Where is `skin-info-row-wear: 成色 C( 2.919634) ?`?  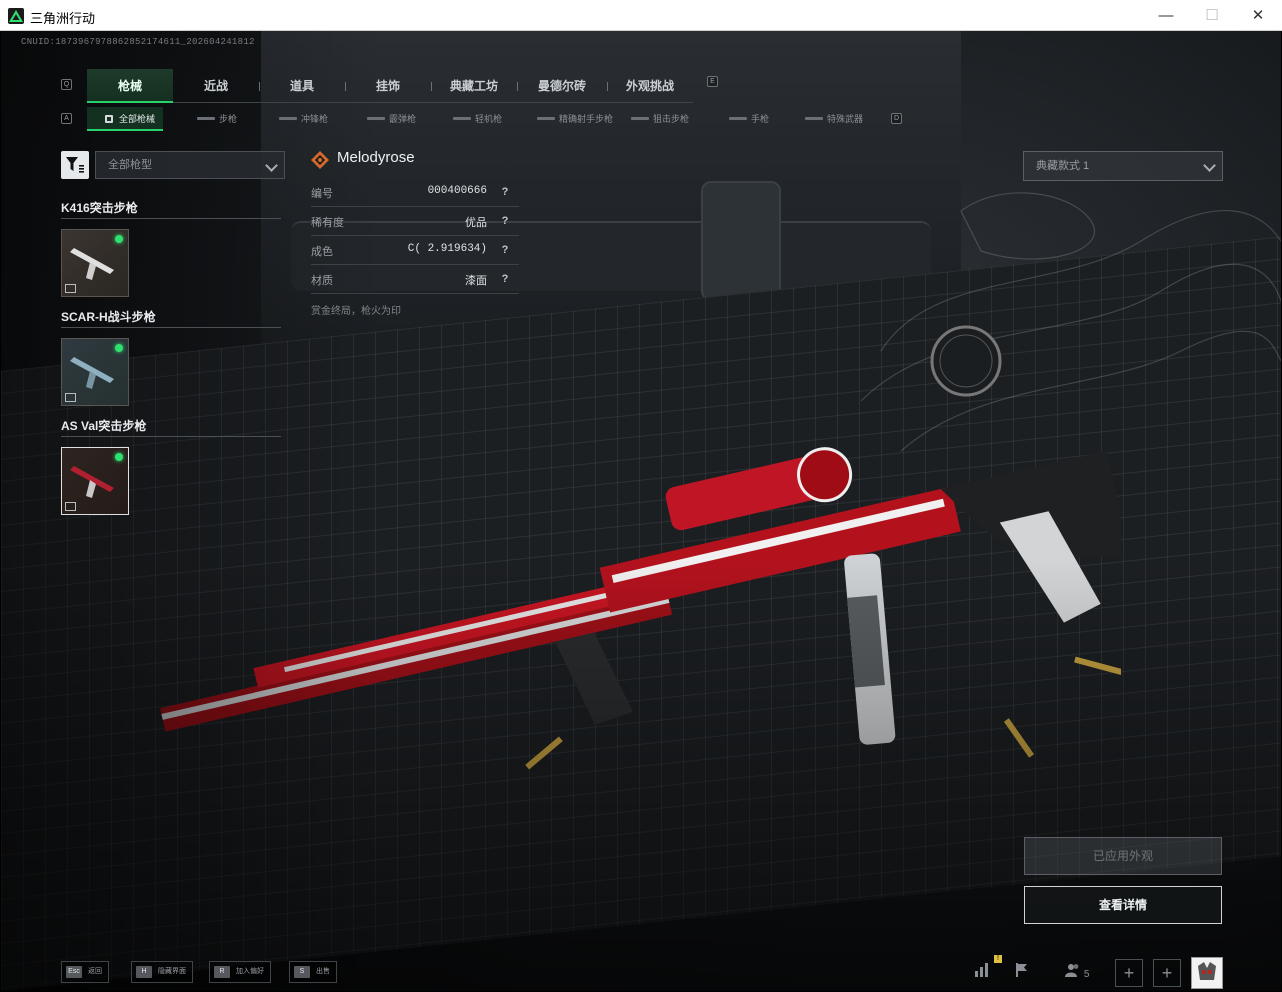
skin-info-row-wear: 成色 C( 2.919634) ? is located at coordinates (415, 251).